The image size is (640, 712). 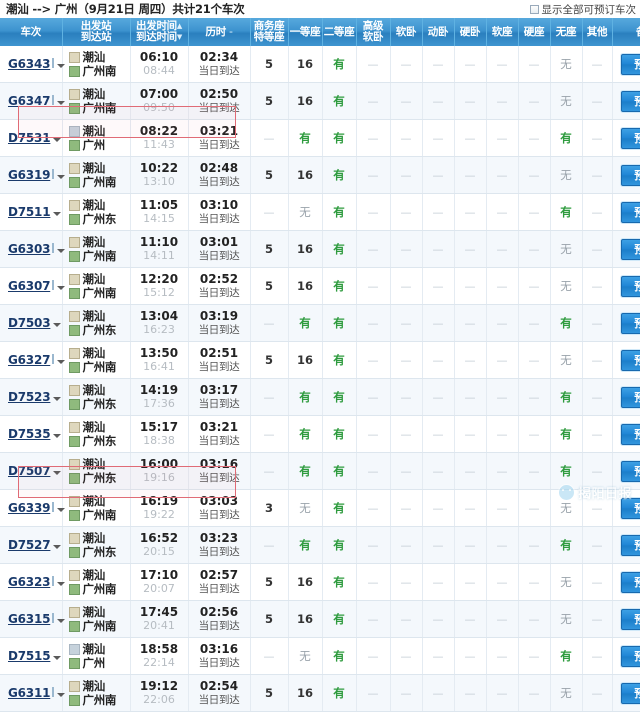 I want to click on train-number-group: G6327, so click(x=37, y=360).